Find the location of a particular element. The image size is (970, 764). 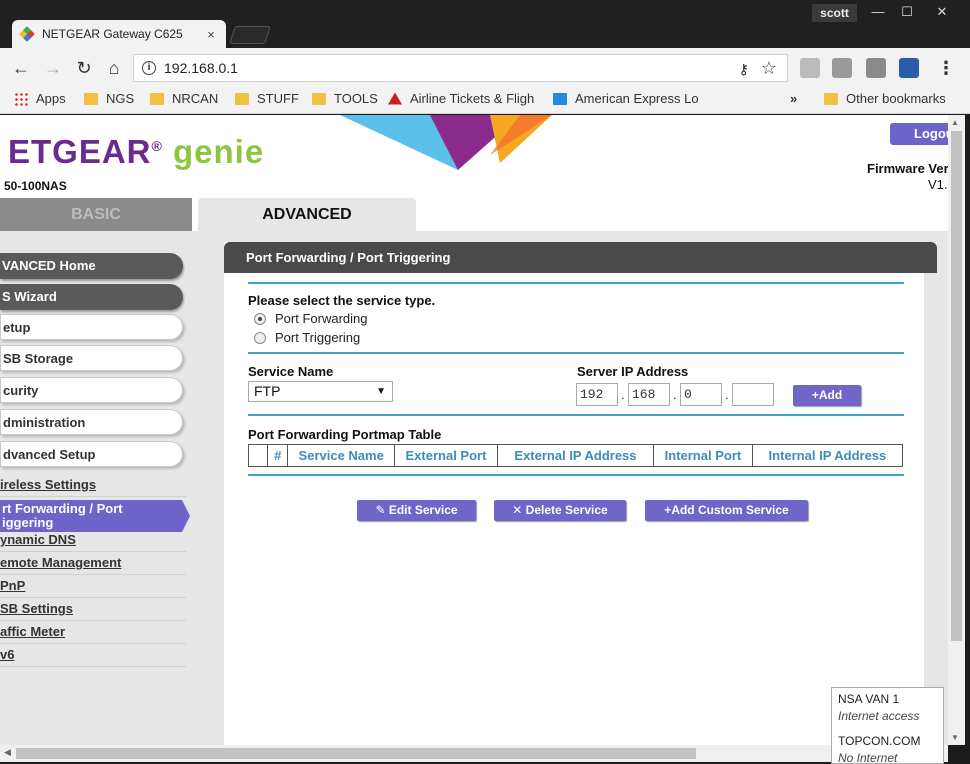

sidebar-advanced-setup: dvanced Setup is located at coordinates (91, 454).